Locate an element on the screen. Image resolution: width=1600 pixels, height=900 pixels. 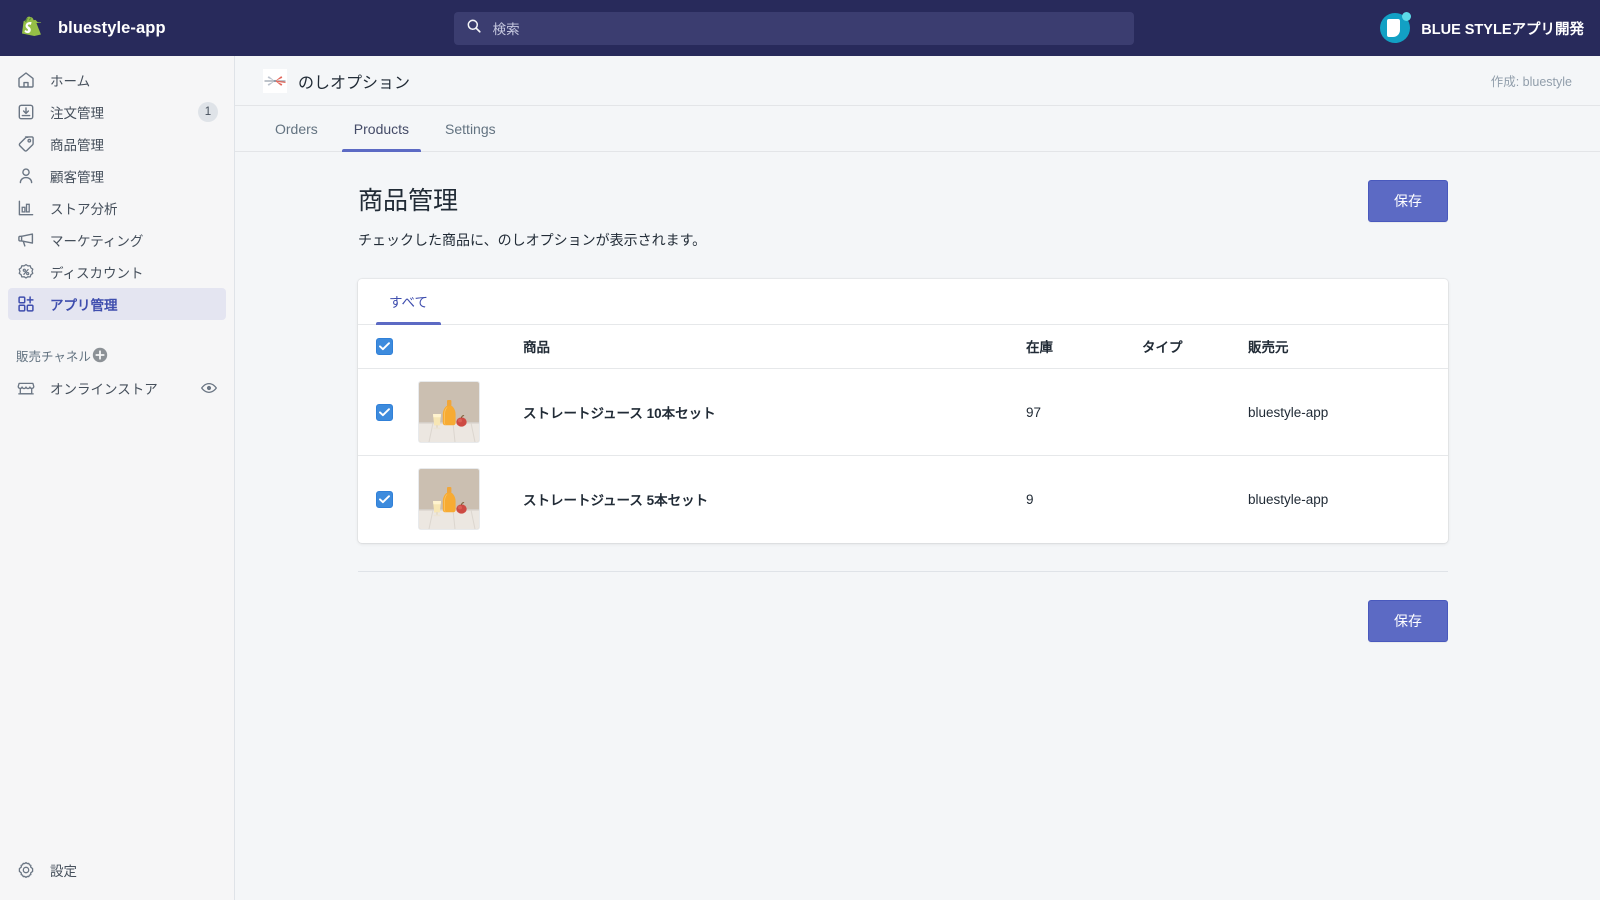
row-stock-cell: 9 is located at coordinates (1084, 499).